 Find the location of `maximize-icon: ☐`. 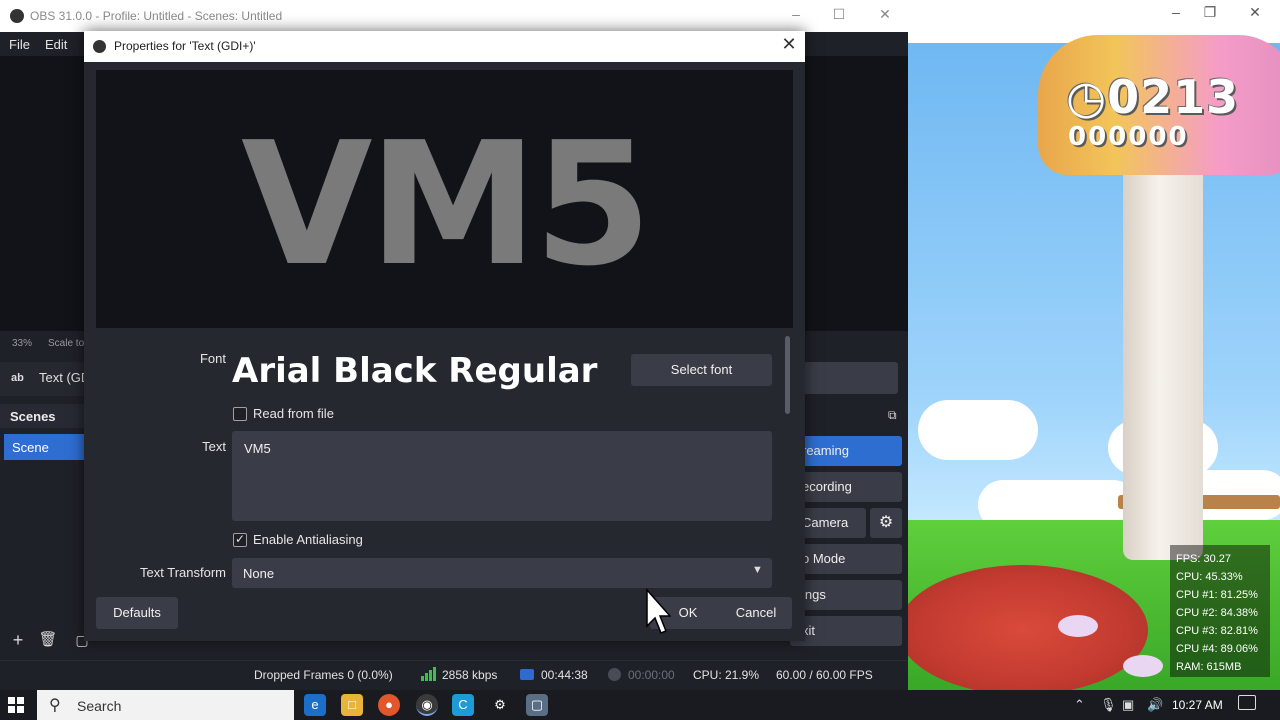

maximize-icon: ☐ is located at coordinates (839, 14).